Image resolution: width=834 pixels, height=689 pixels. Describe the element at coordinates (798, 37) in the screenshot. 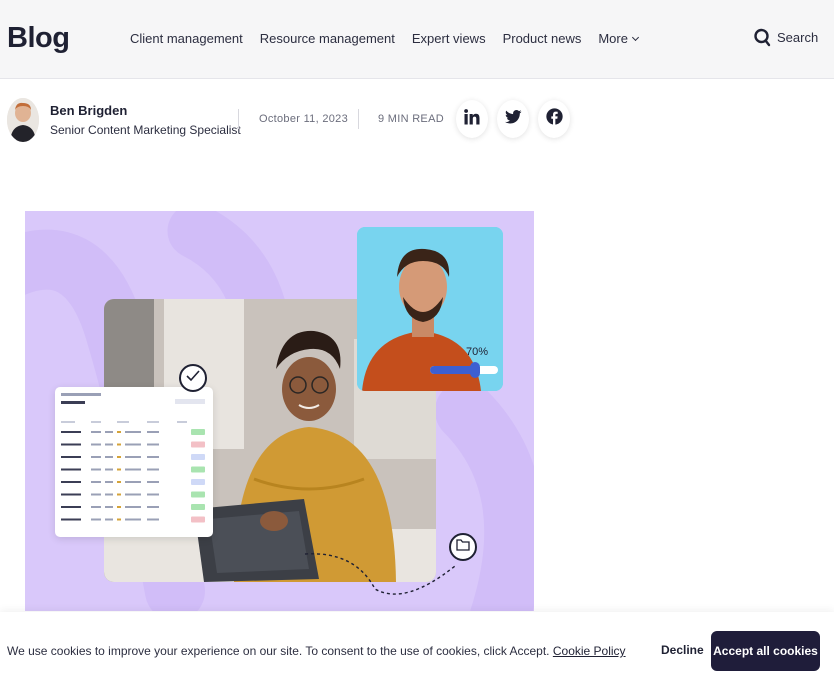

I see `search-label: Search` at that location.